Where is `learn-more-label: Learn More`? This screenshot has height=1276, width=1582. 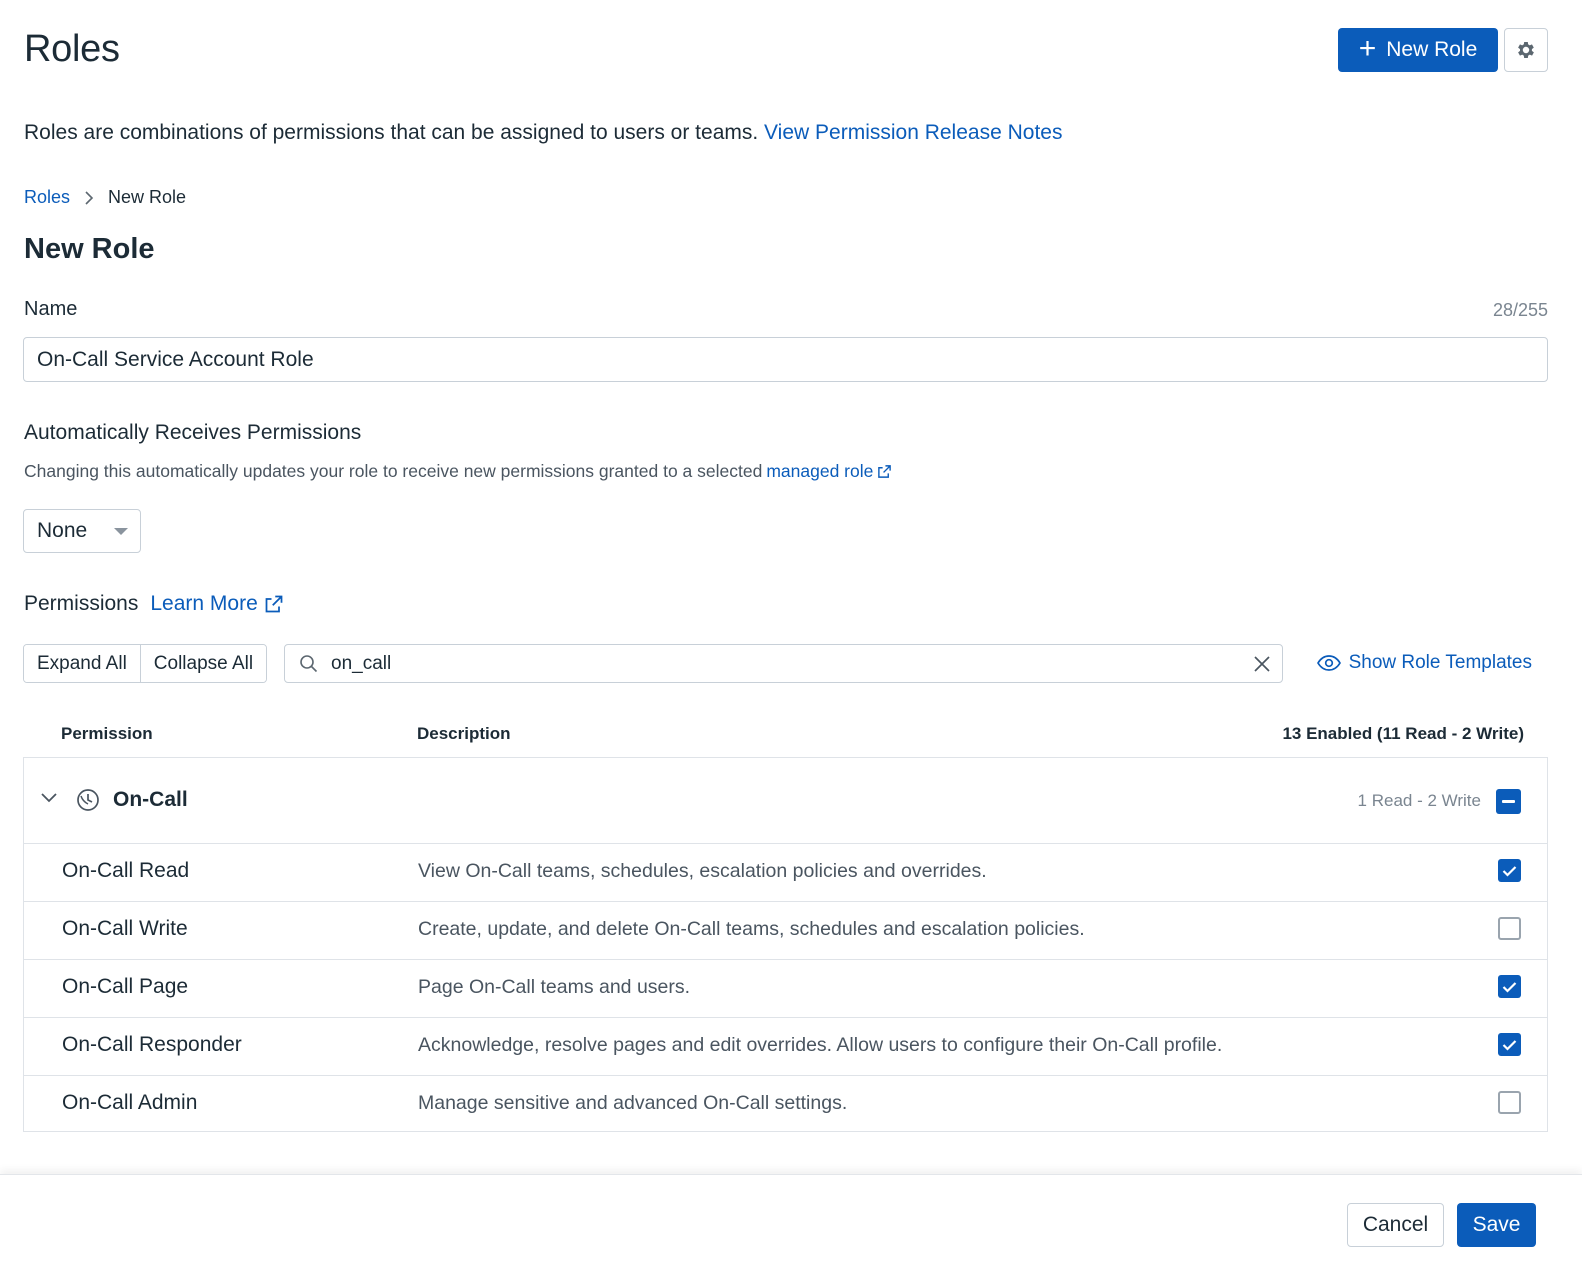
learn-more-label: Learn More is located at coordinates (204, 603).